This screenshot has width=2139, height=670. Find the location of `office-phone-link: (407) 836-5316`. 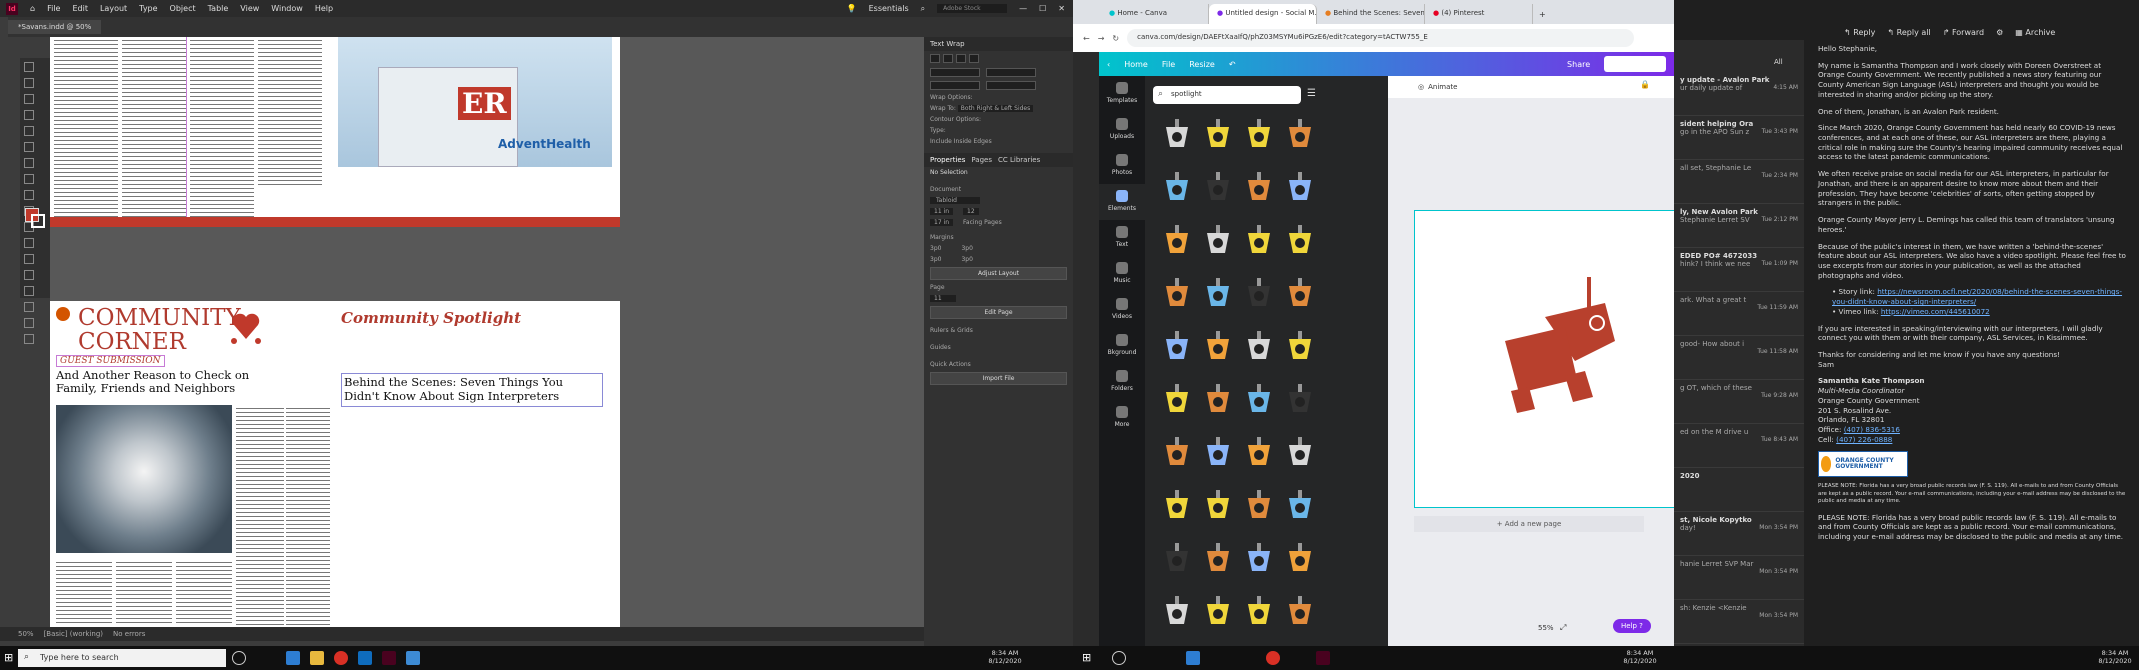

office-phone-link: (407) 836-5316 is located at coordinates (1872, 429).